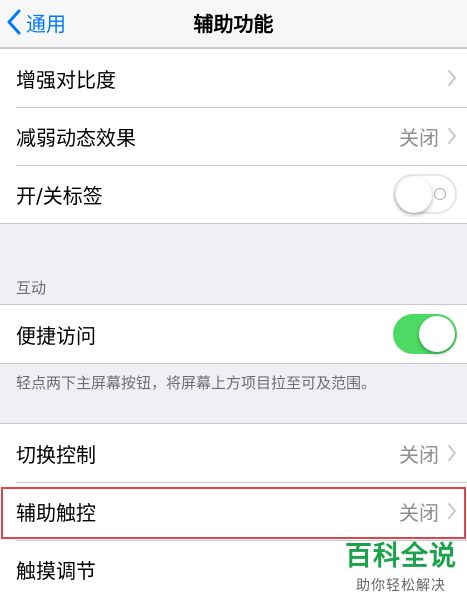 This screenshot has height=597, width=467. I want to click on row-label: 减弱动态效果, so click(76, 137).